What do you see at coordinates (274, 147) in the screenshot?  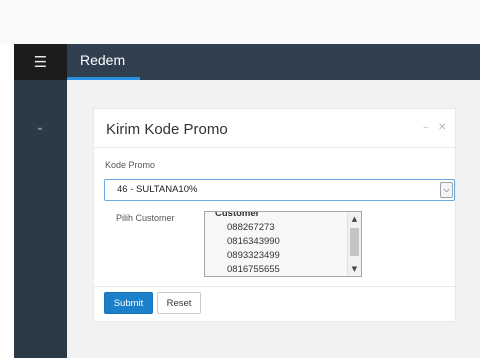 I see `panel-header-divider` at bounding box center [274, 147].